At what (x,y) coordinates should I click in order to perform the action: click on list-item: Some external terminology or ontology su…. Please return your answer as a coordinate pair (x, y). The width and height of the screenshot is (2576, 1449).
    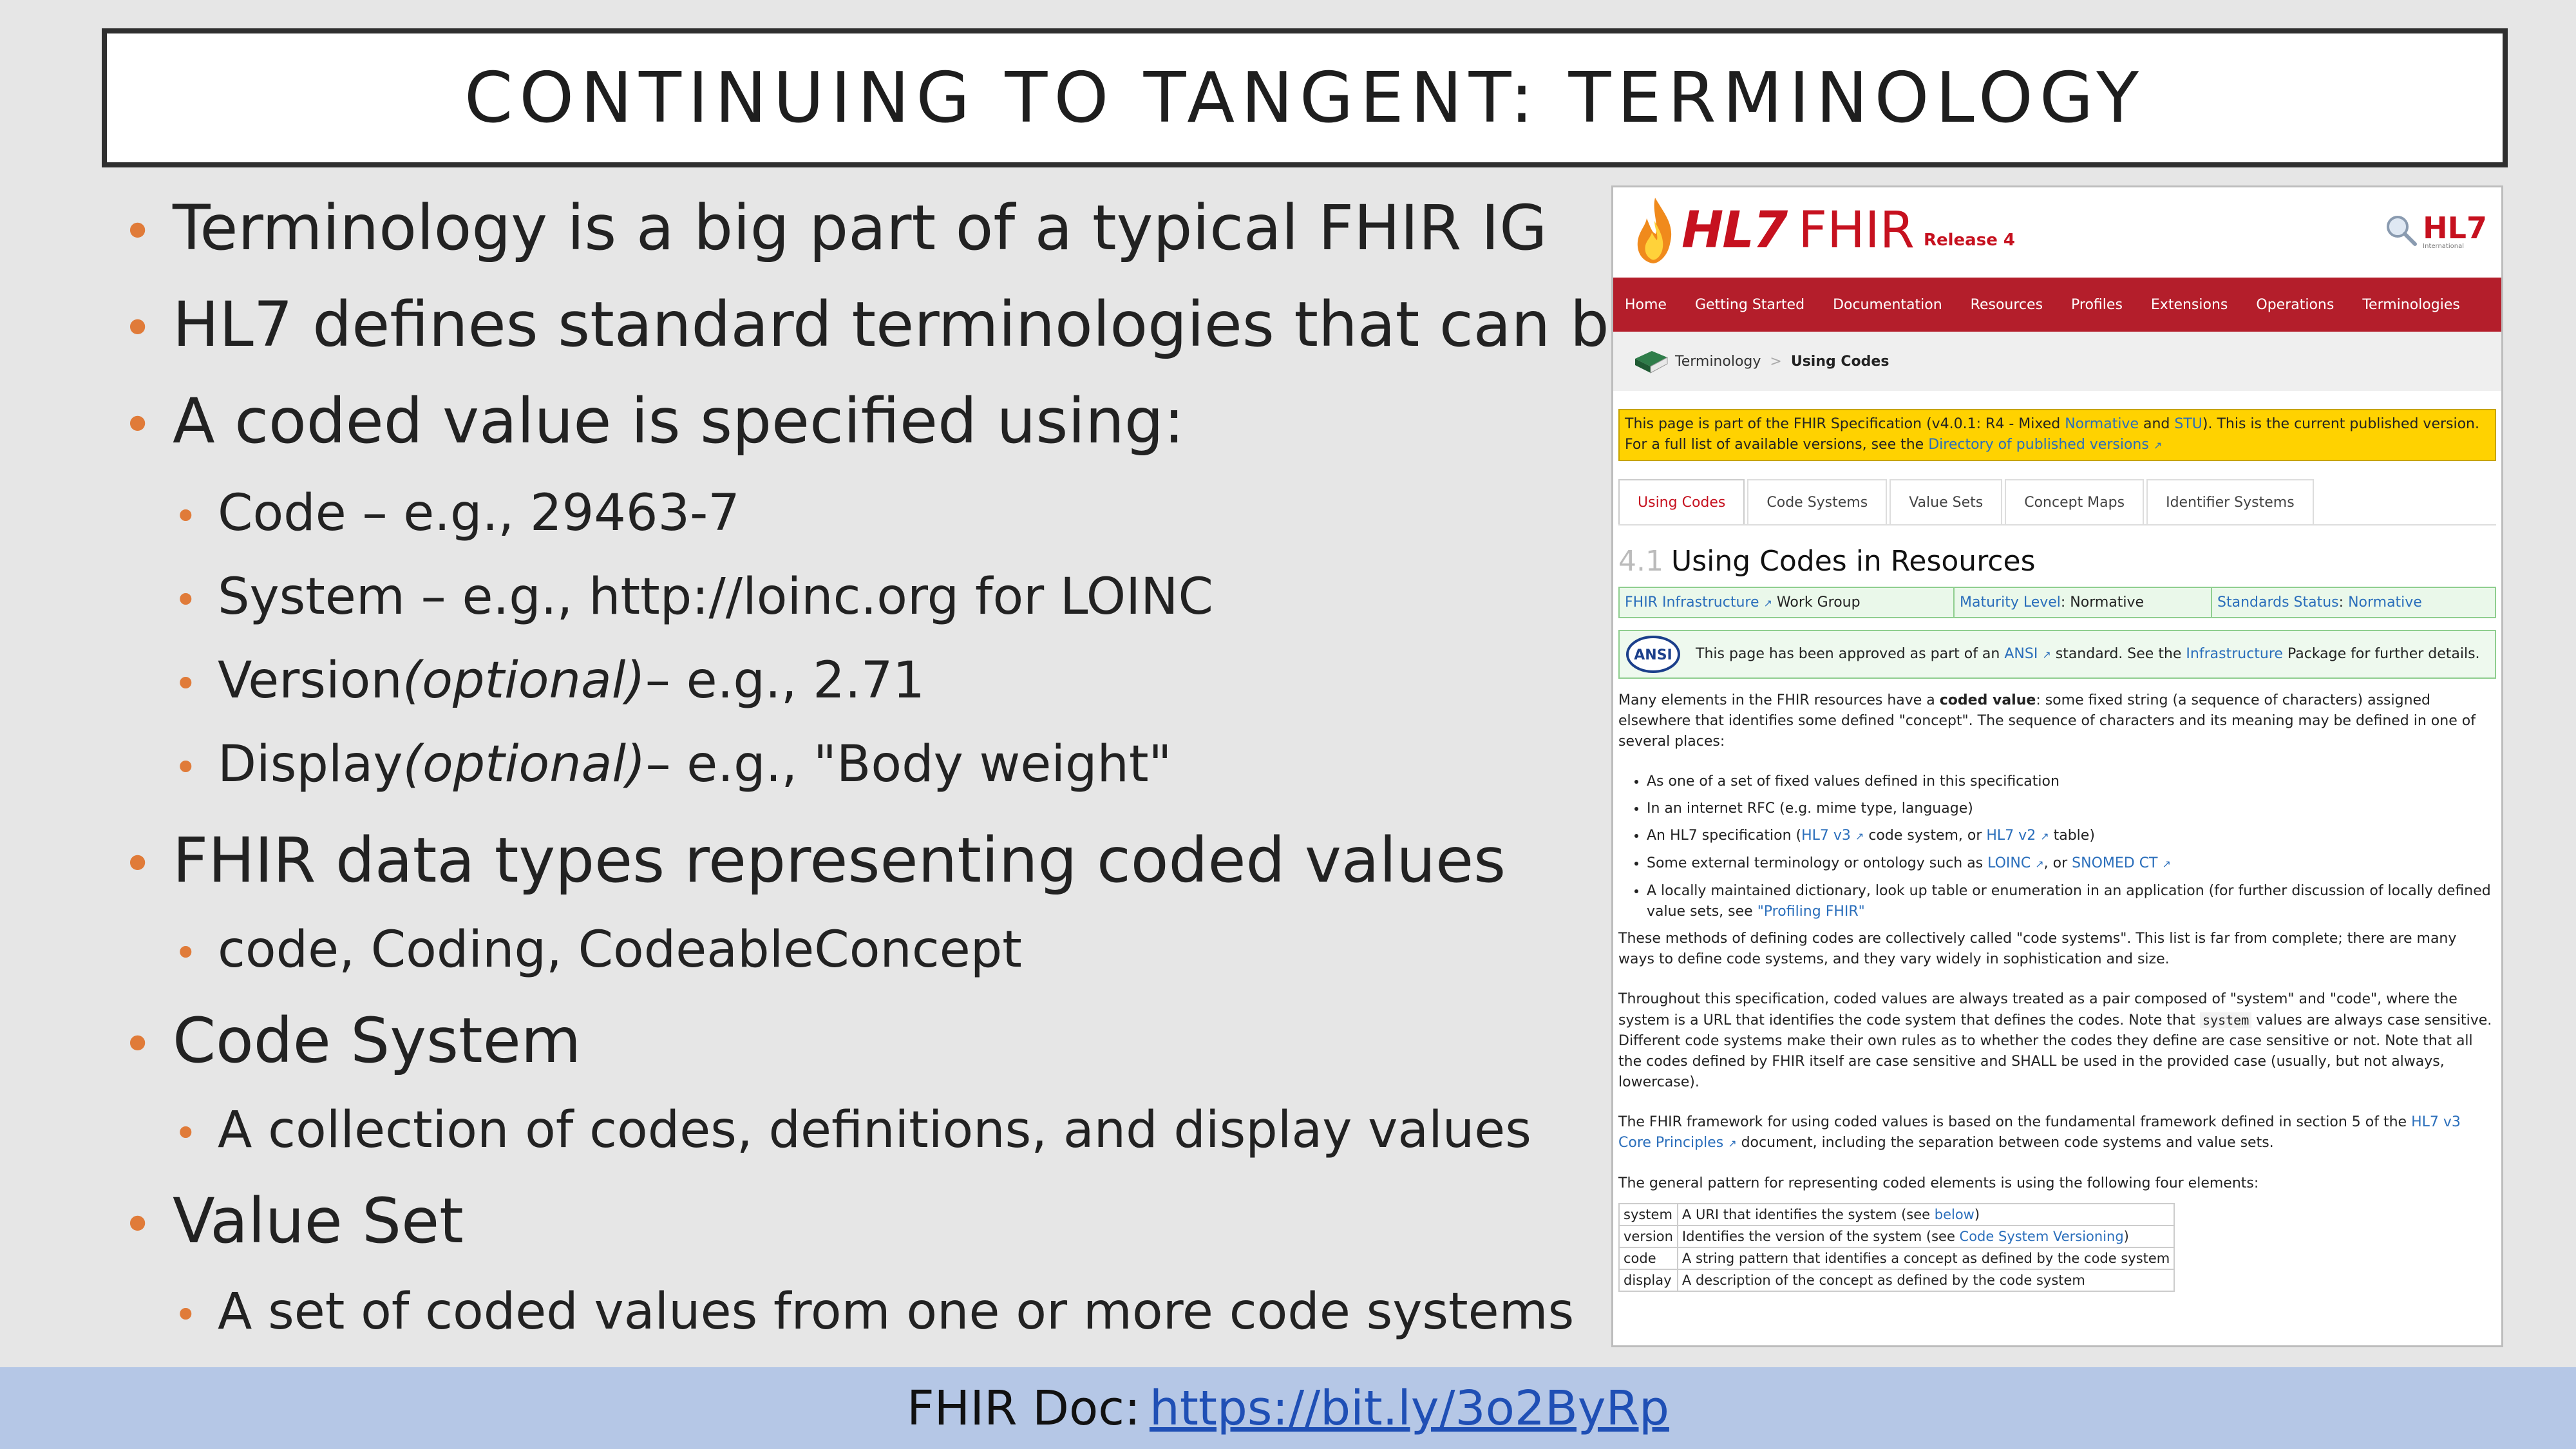
    Looking at the image, I should click on (2071, 864).